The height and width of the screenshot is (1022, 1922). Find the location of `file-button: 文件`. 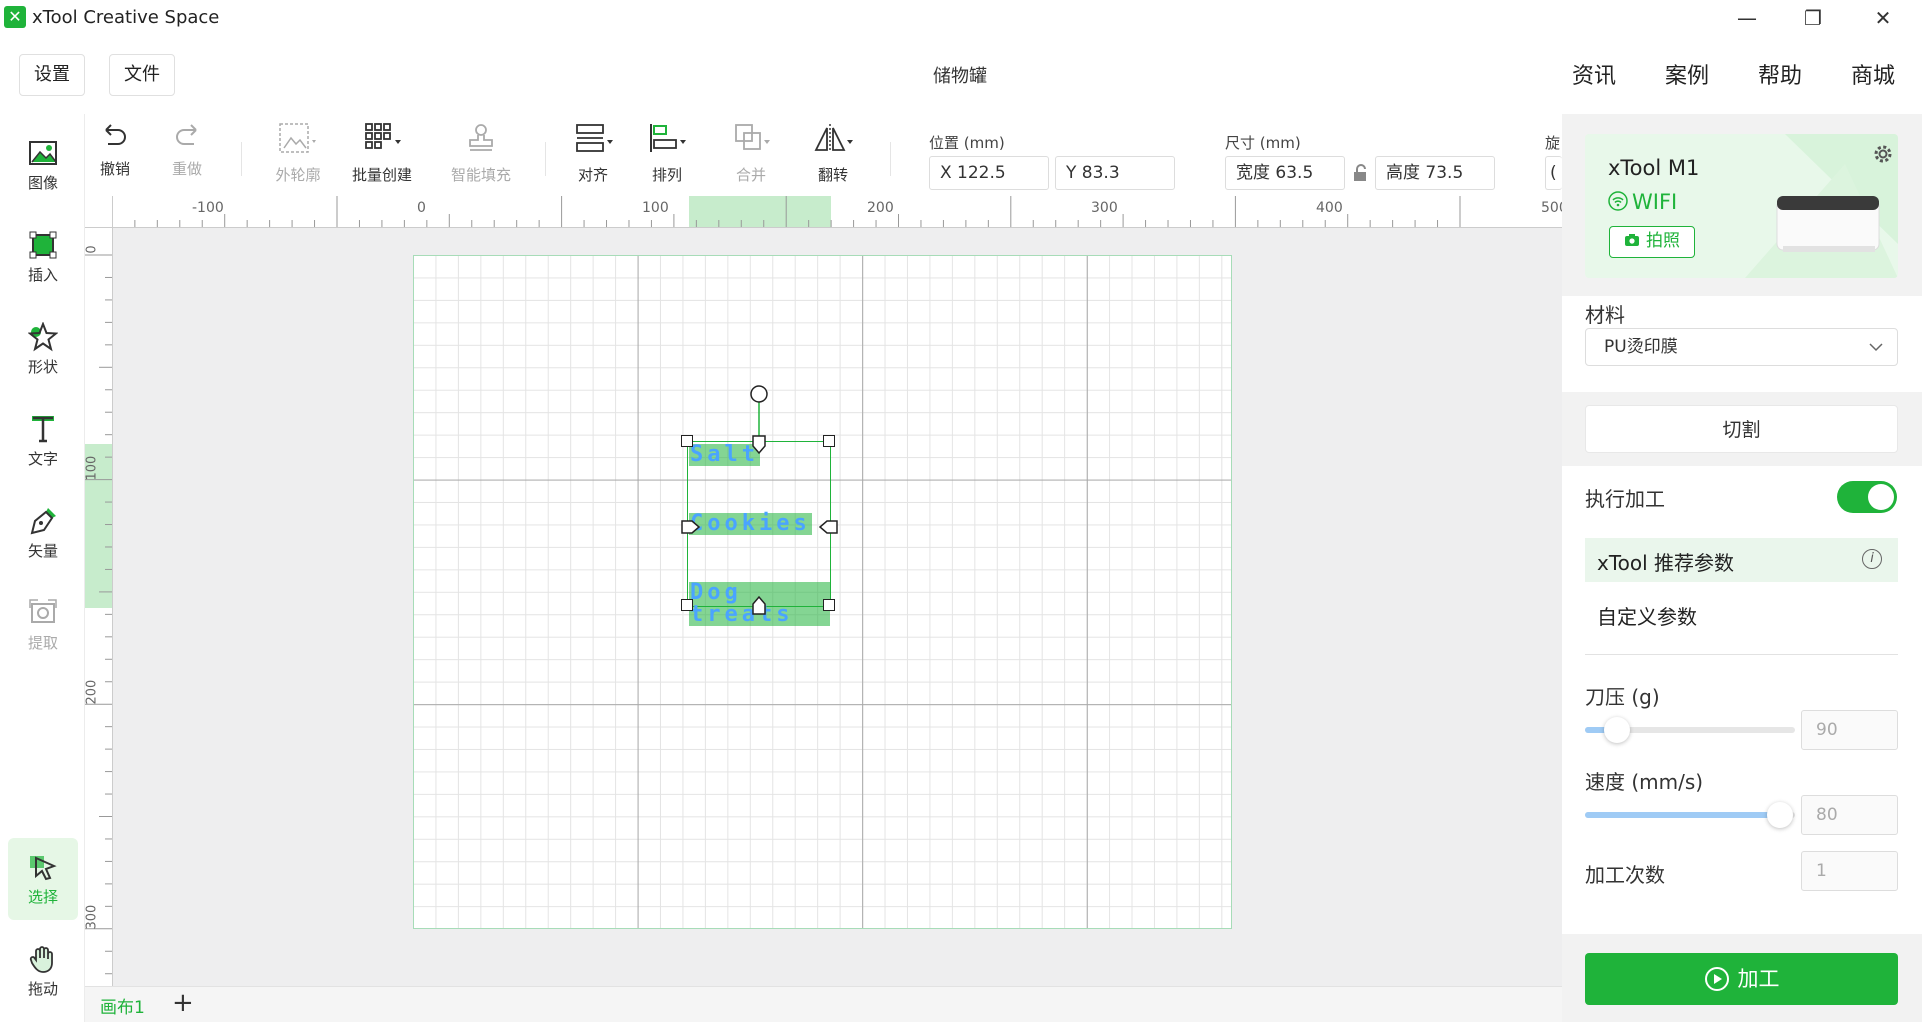

file-button: 文件 is located at coordinates (142, 75).